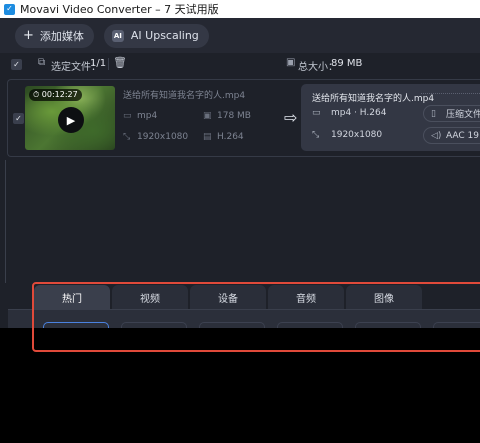  Describe the element at coordinates (207, 116) in the screenshot. I see `file-size-icon: ▣` at that location.